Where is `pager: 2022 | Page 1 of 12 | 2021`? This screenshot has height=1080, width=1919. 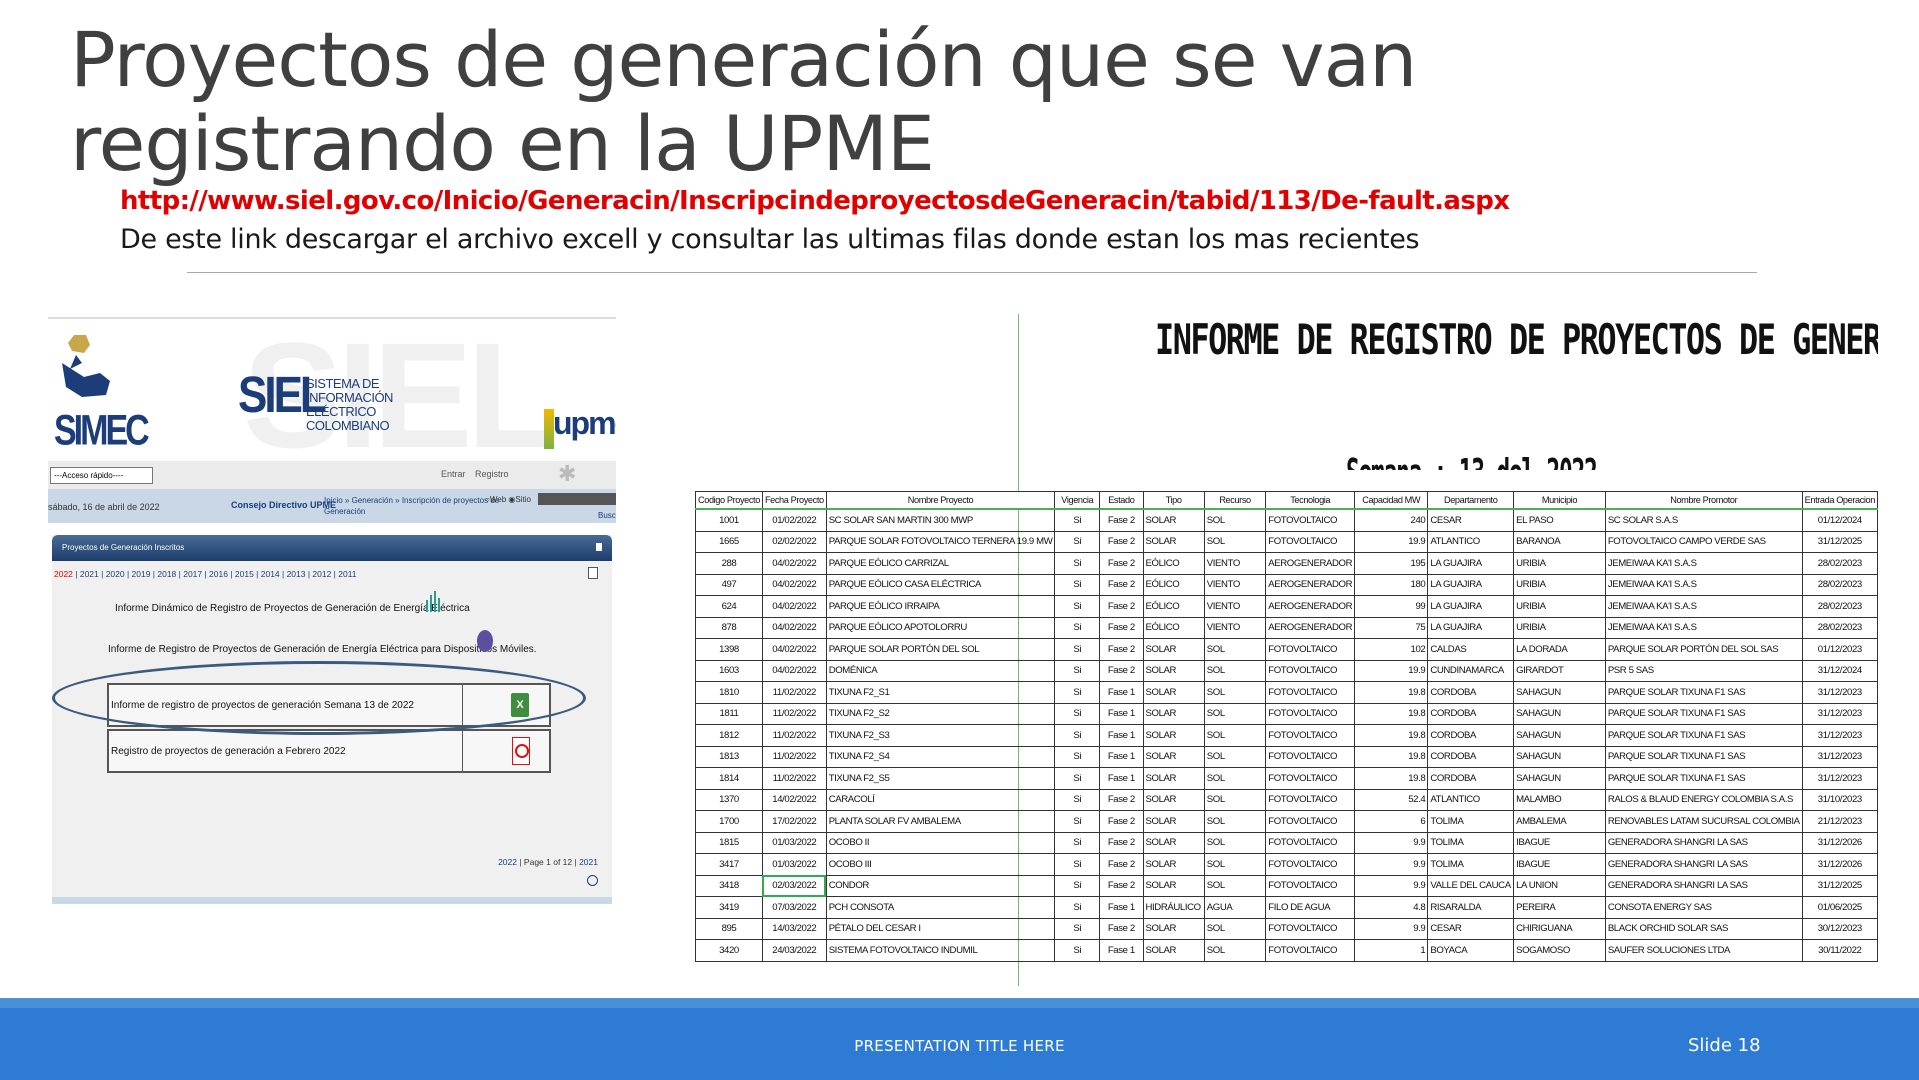 pager: 2022 | Page 1 of 12 | 2021 is located at coordinates (548, 862).